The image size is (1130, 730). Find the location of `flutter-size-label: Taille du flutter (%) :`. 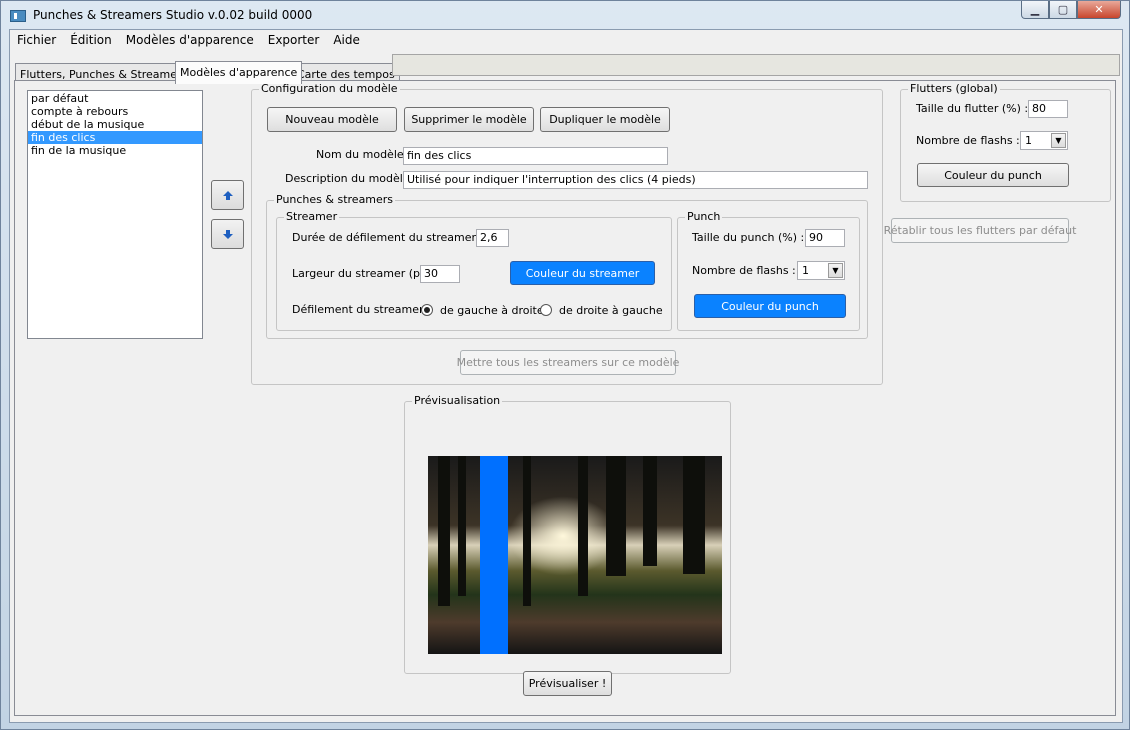

flutter-size-label: Taille du flutter (%) : is located at coordinates (972, 108).